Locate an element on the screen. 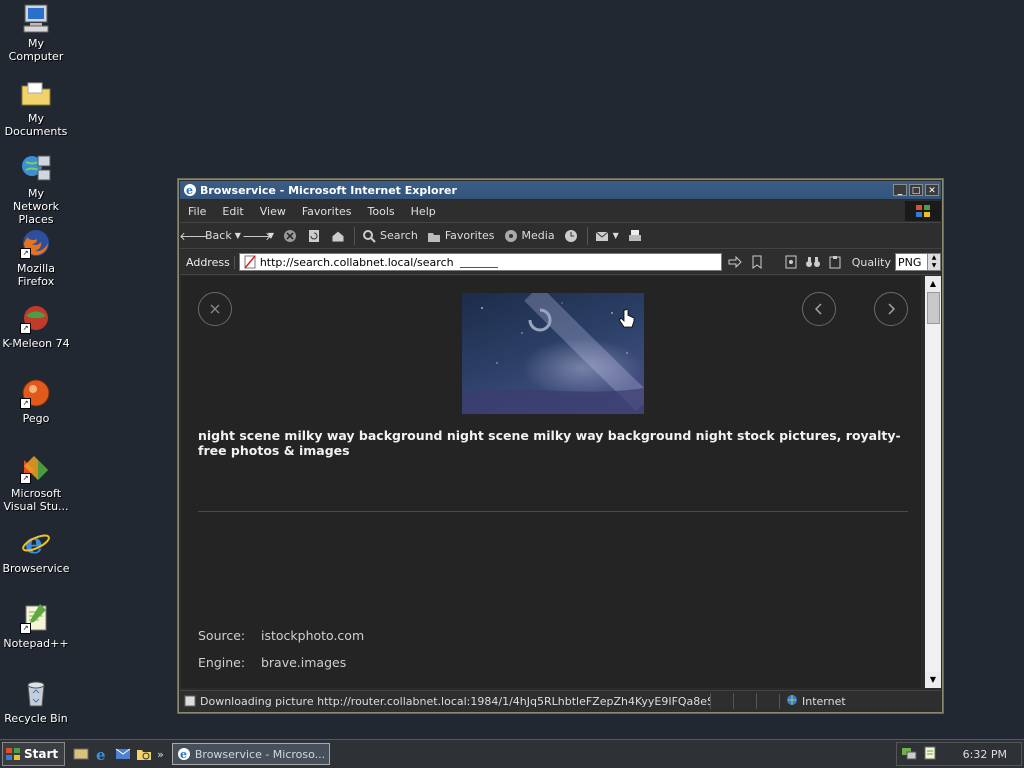  engine-row: Engine: brave.images is located at coordinates (272, 662).